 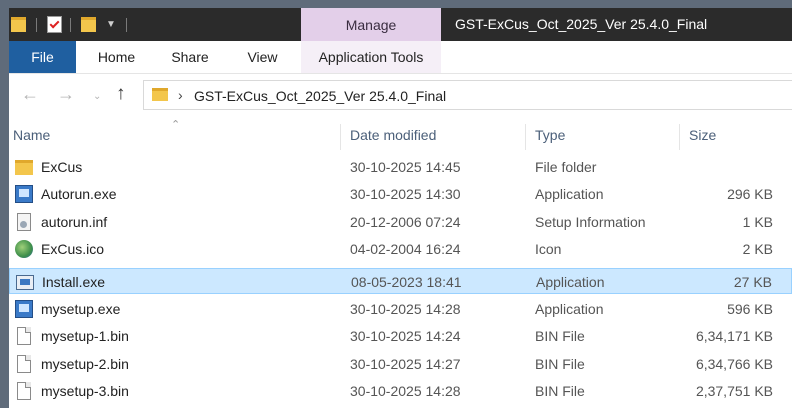 I want to click on recent-locations-chevron-icon: ⌄, so click(x=97, y=97).